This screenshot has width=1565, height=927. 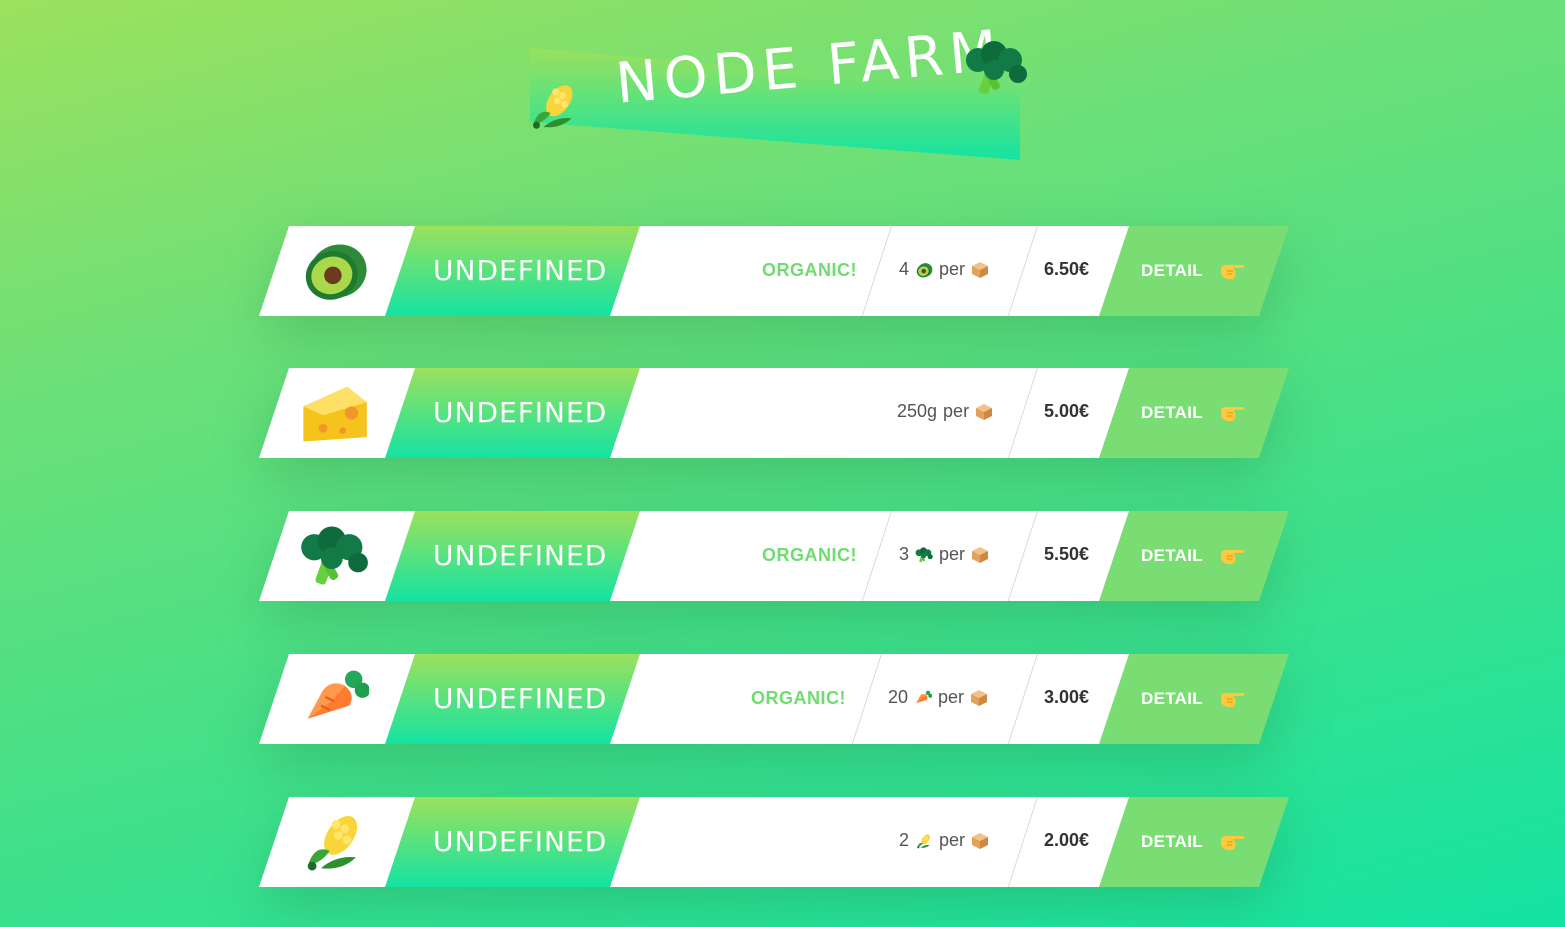 What do you see at coordinates (334, 413) in the screenshot?
I see `cheese-icon` at bounding box center [334, 413].